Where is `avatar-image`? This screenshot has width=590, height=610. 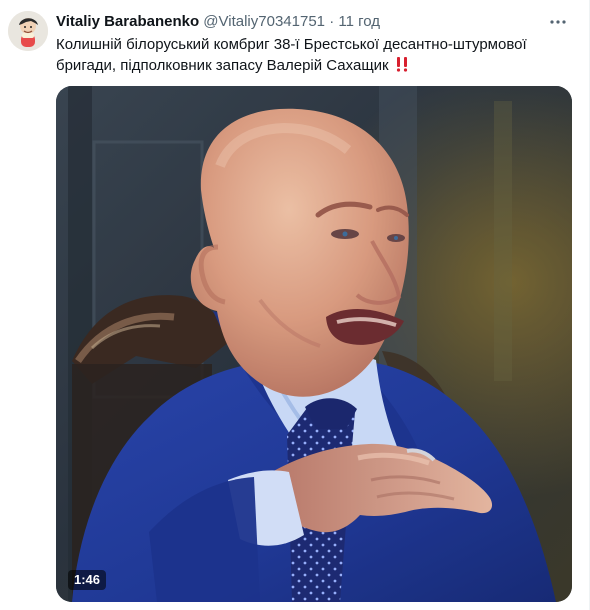
avatar-image is located at coordinates (28, 31).